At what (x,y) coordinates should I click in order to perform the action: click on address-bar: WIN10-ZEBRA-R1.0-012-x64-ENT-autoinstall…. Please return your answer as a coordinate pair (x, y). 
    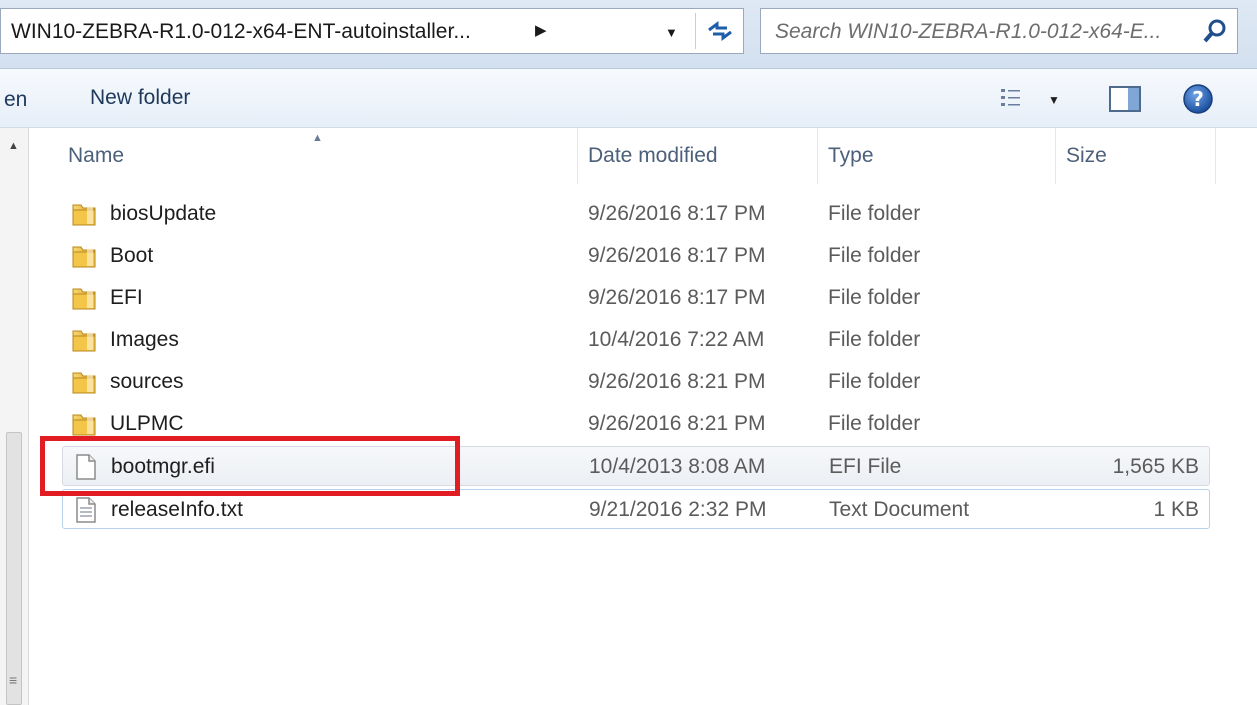
    Looking at the image, I should click on (372, 31).